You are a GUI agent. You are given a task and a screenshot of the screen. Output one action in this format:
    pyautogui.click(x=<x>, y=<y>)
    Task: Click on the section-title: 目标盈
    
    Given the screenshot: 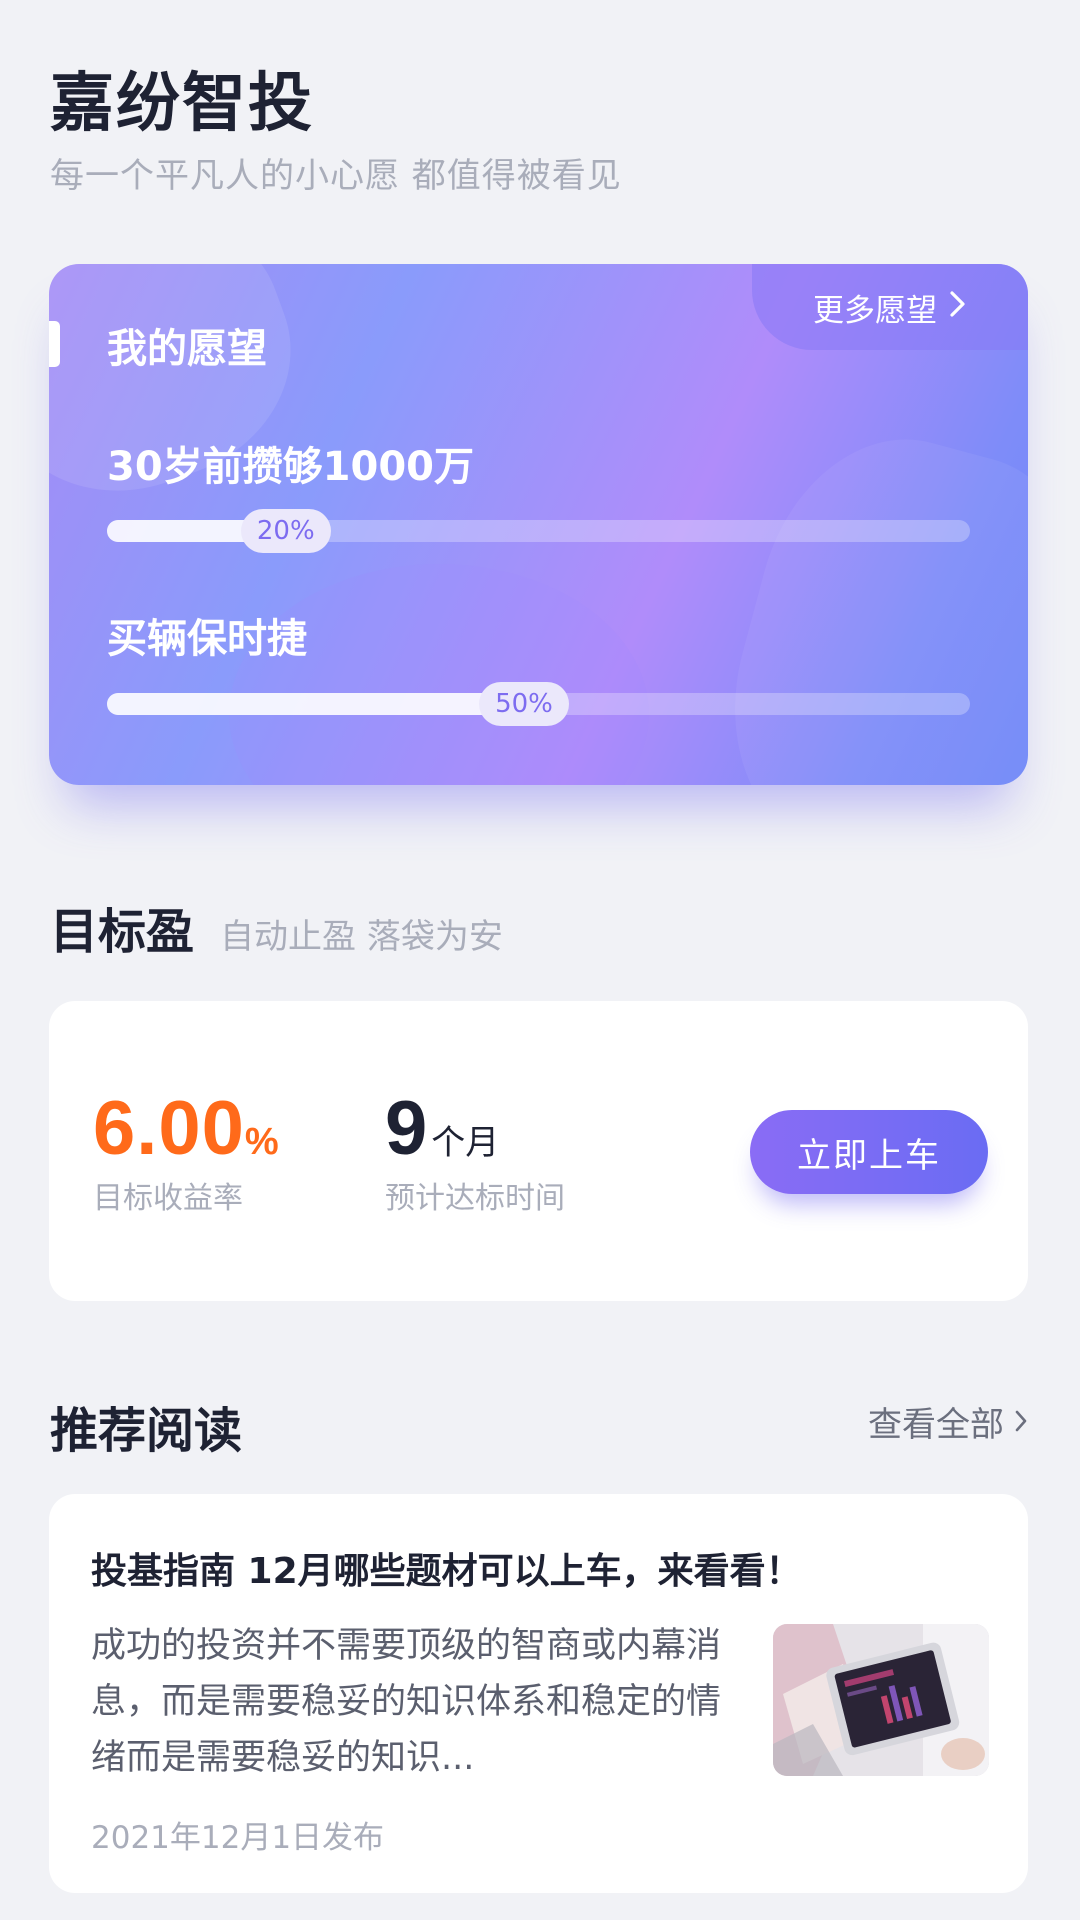 What is the action you would take?
    pyautogui.click(x=122, y=932)
    